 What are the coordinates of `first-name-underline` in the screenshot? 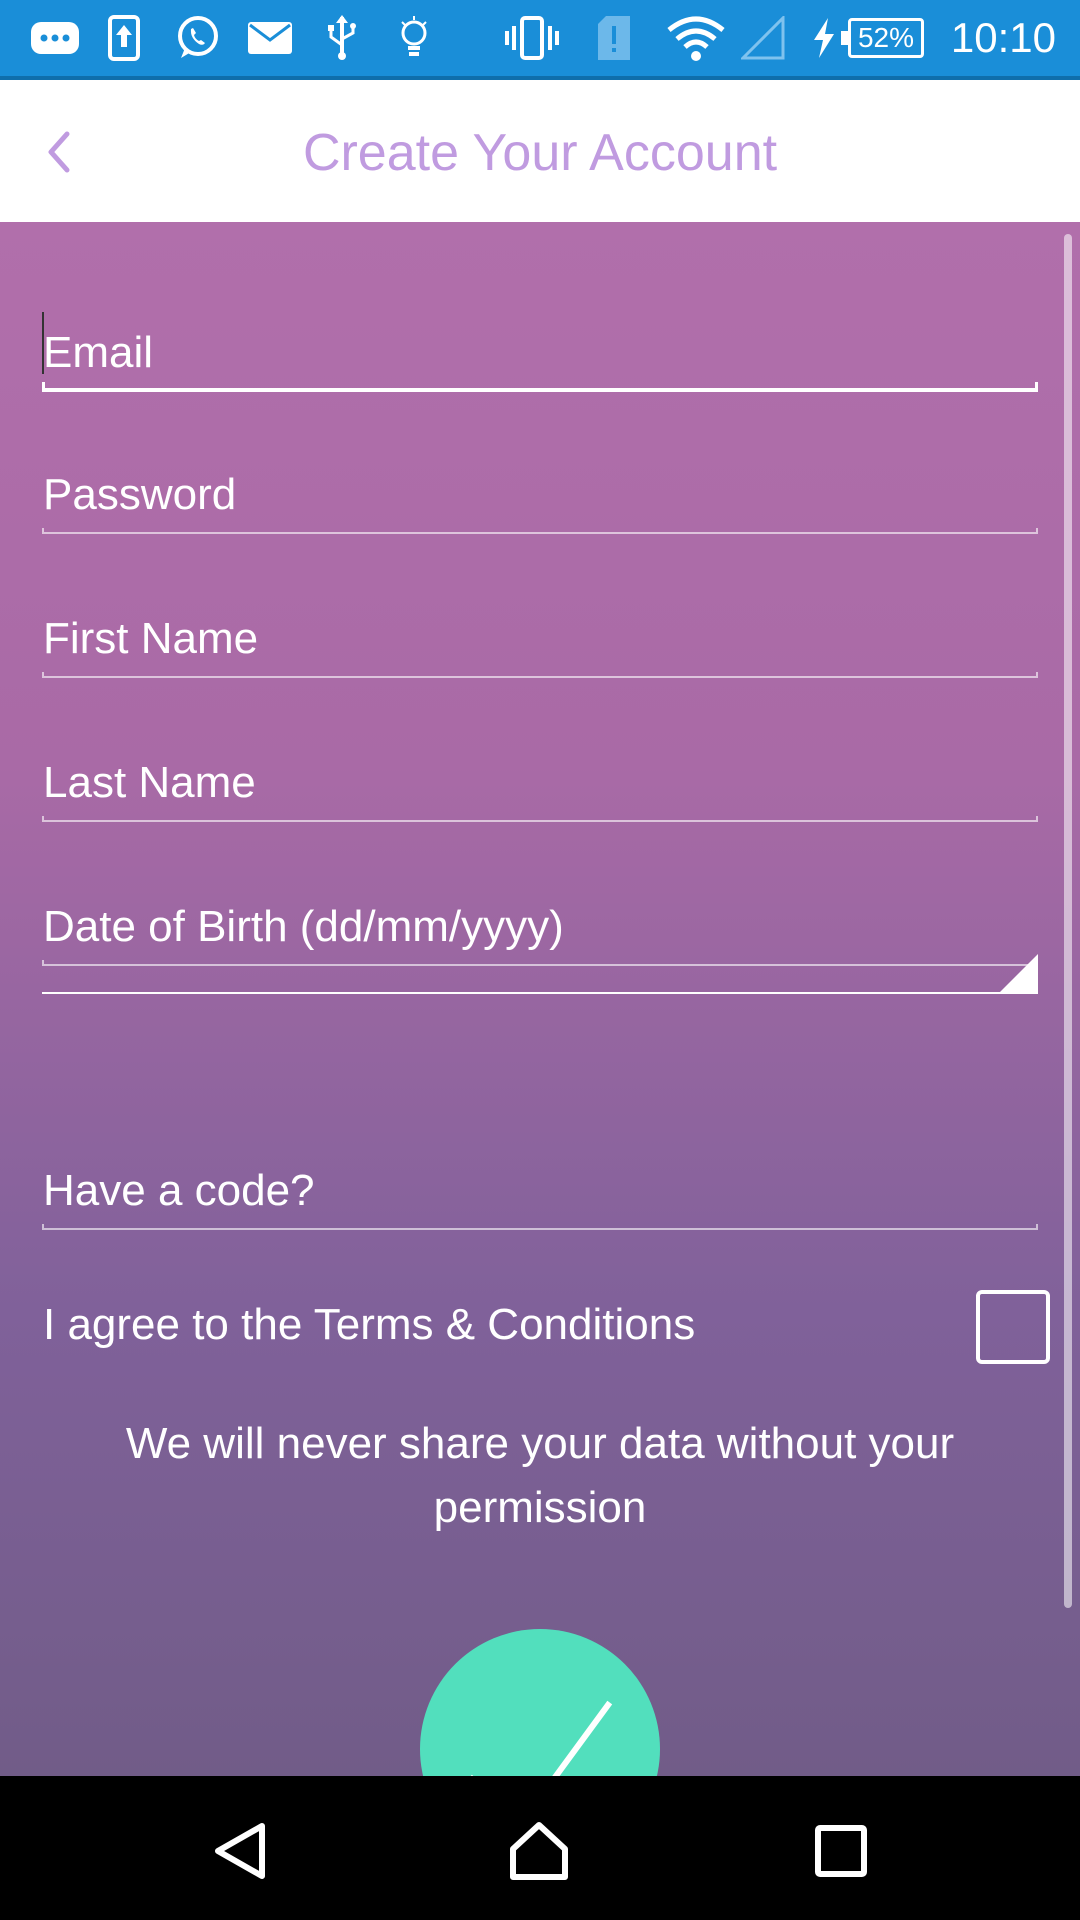 It's located at (540, 675).